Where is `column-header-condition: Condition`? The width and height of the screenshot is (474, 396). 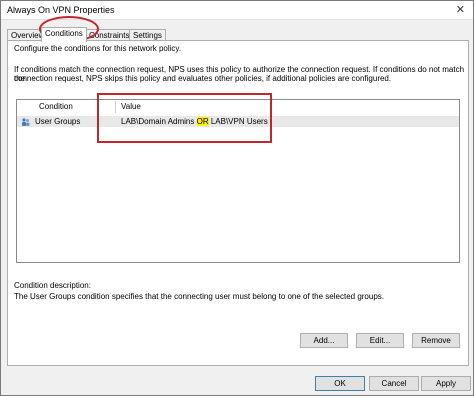 column-header-condition: Condition is located at coordinates (56, 107).